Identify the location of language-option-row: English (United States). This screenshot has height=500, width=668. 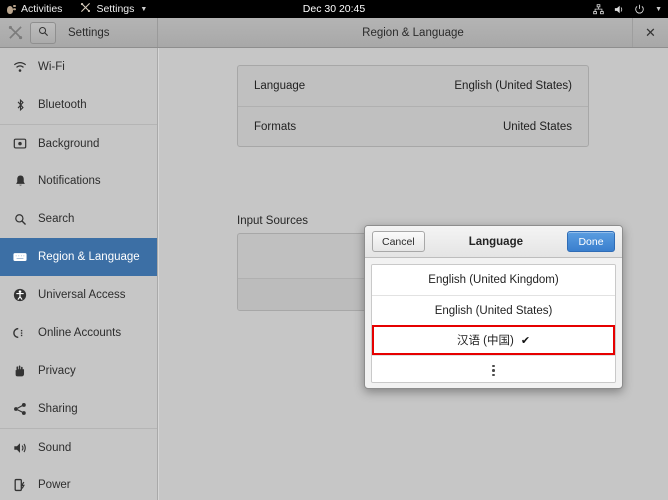
(493, 310).